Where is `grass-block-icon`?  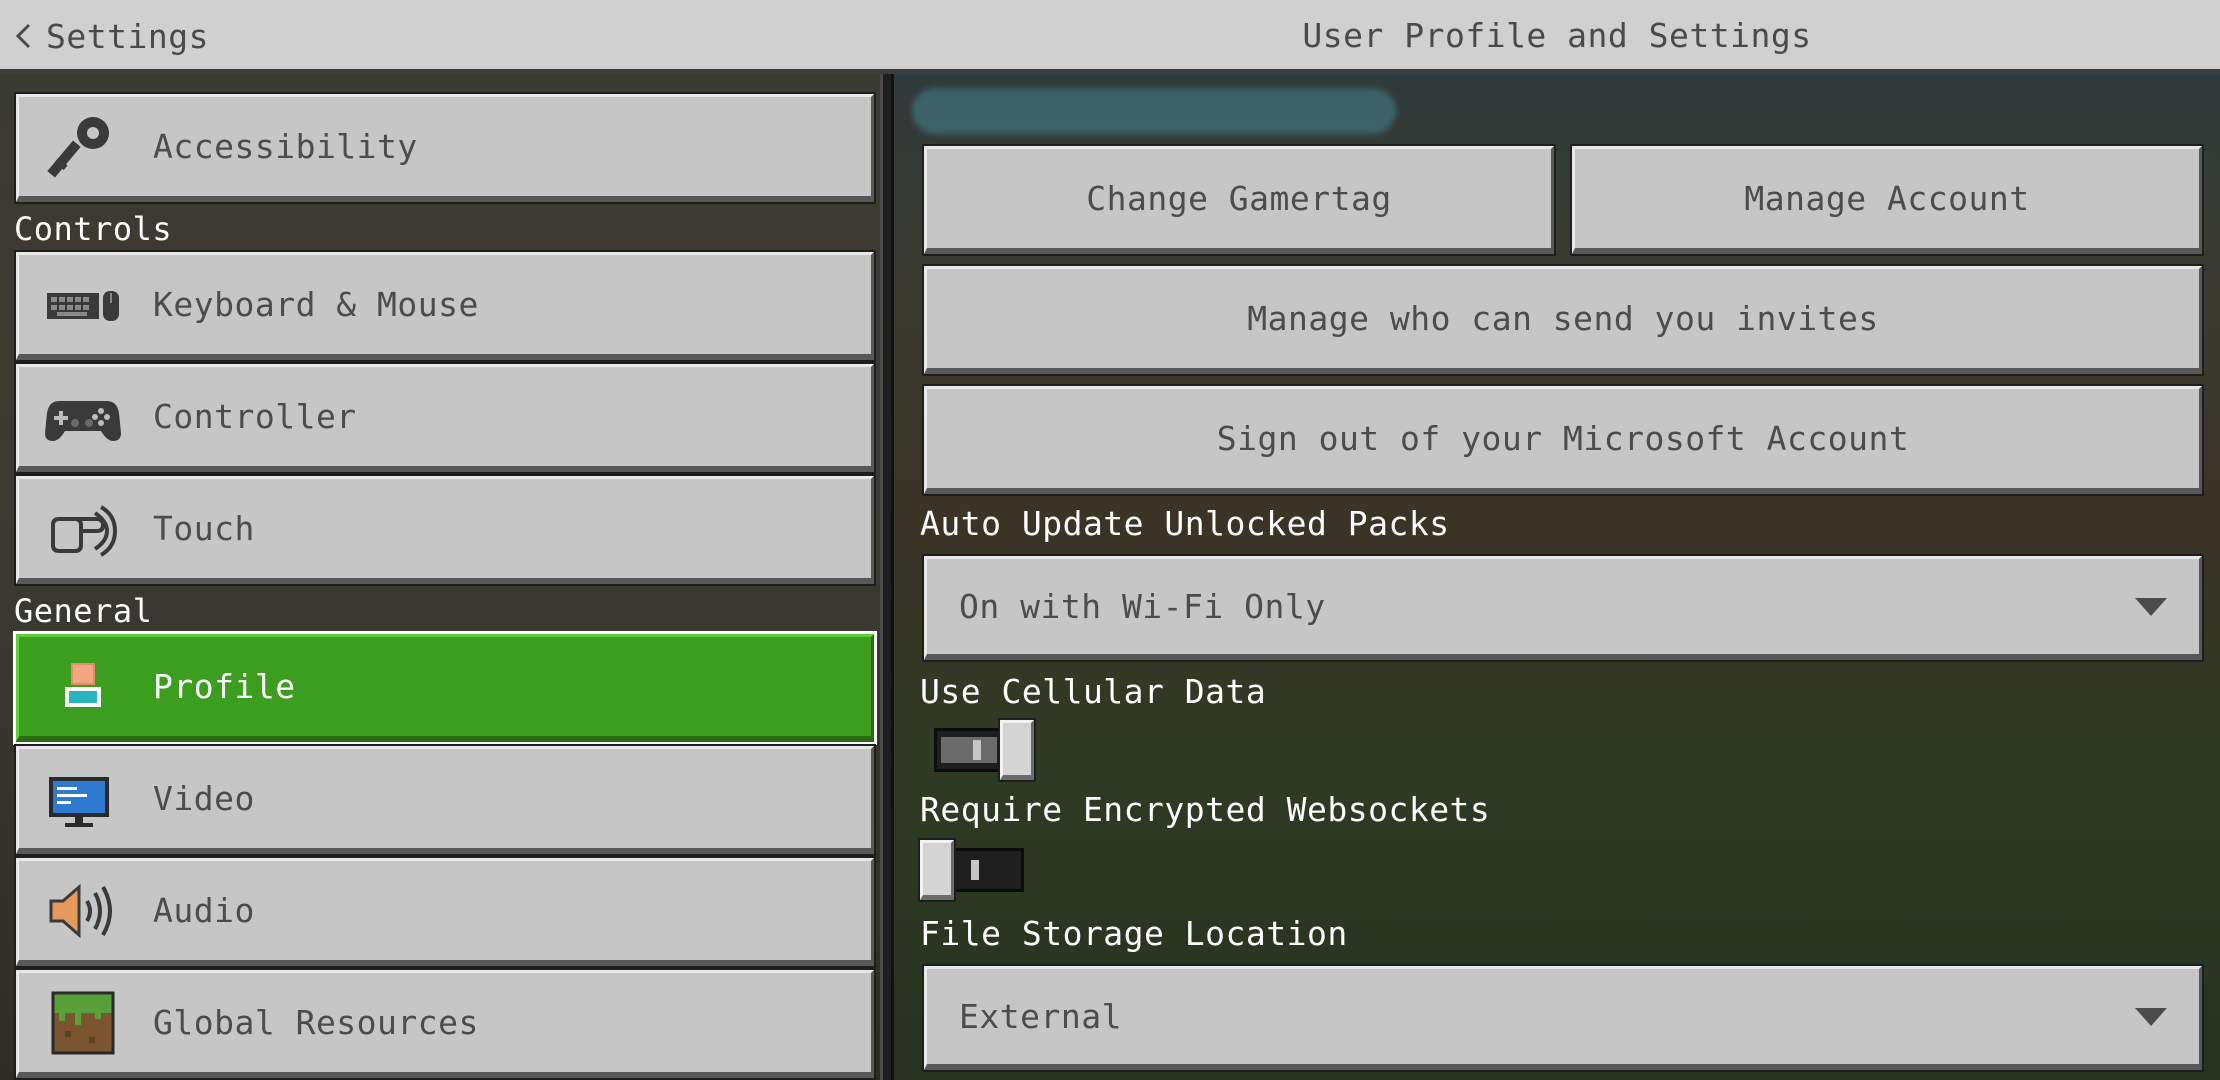
grass-block-icon is located at coordinates (83, 1023).